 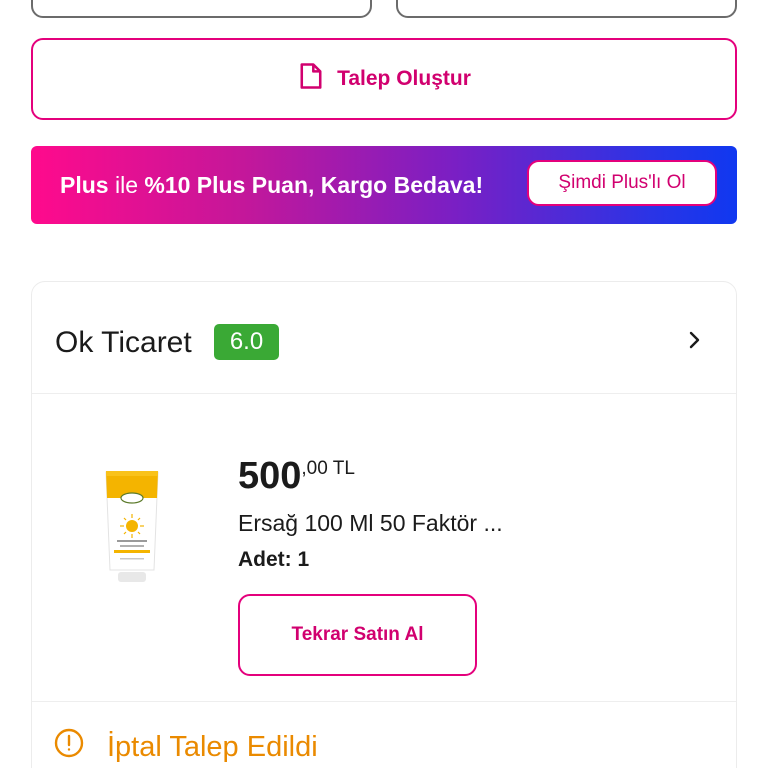 What do you see at coordinates (694, 340) in the screenshot?
I see `chevron-right-icon` at bounding box center [694, 340].